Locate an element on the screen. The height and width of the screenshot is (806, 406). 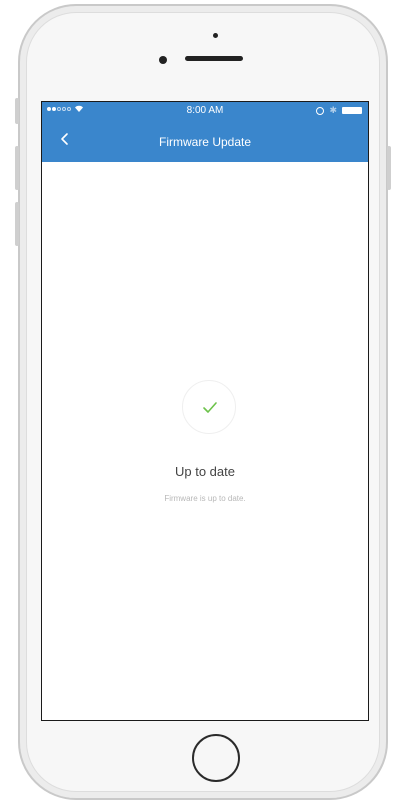
bluetooth-icon: ✱ is located at coordinates (333, 110).